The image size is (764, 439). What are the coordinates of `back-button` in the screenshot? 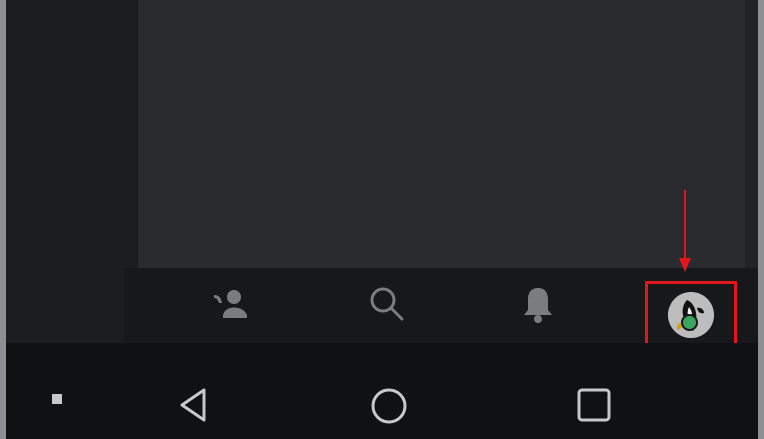 It's located at (193, 405).